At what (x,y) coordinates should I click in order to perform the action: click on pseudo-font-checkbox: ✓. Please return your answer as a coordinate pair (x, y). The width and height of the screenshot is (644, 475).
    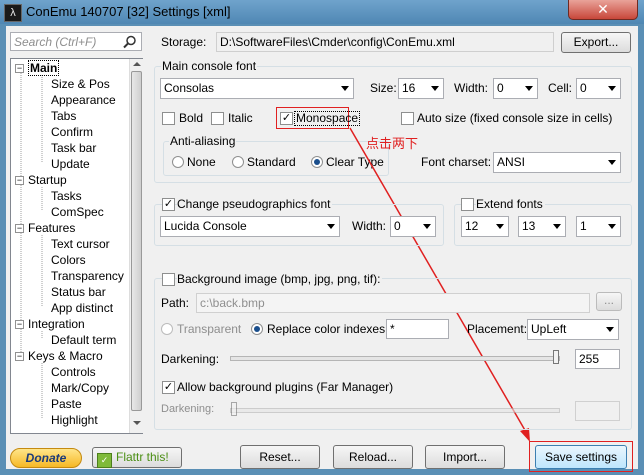
    Looking at the image, I should click on (168, 204).